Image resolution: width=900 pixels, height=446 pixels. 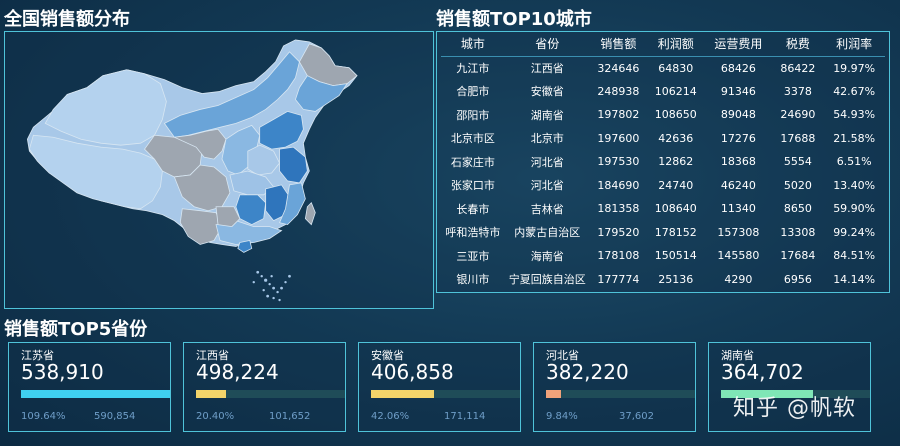 What do you see at coordinates (473, 115) in the screenshot?
I see `table-cell-city: 邵阳市` at bounding box center [473, 115].